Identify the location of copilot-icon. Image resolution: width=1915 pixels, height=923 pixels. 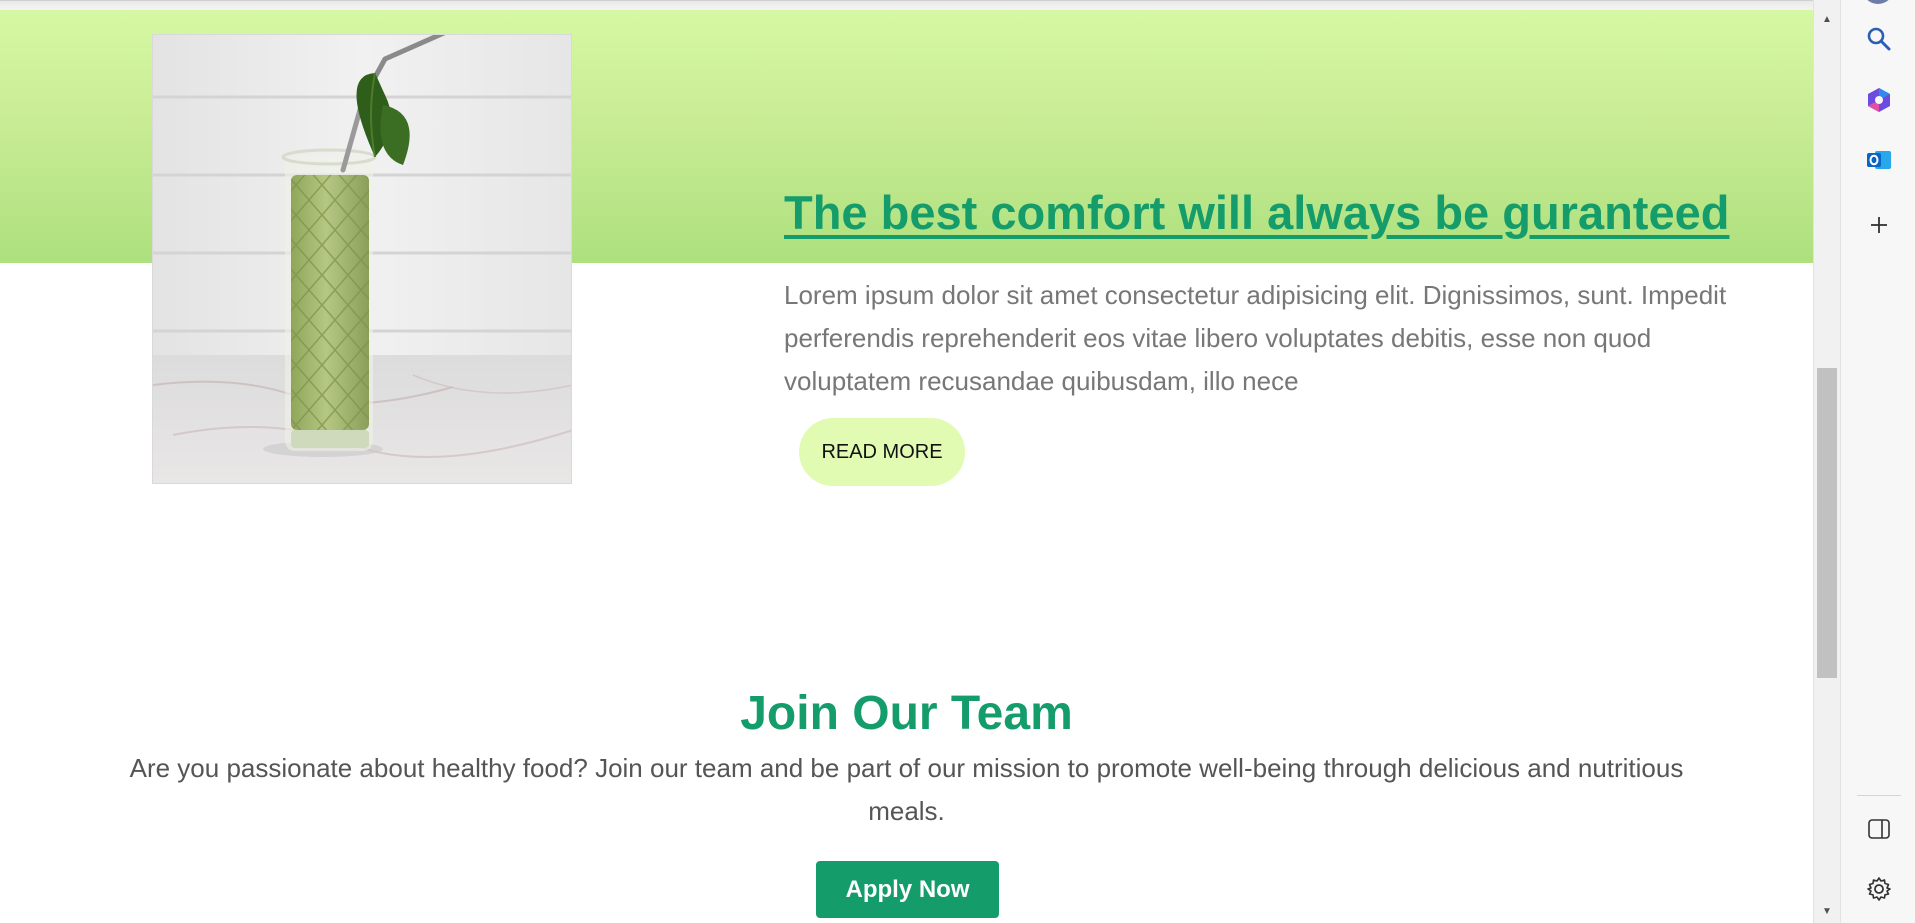
(1879, 100).